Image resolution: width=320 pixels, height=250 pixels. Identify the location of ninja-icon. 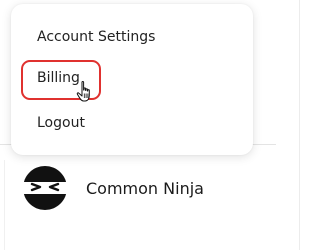
(45, 188).